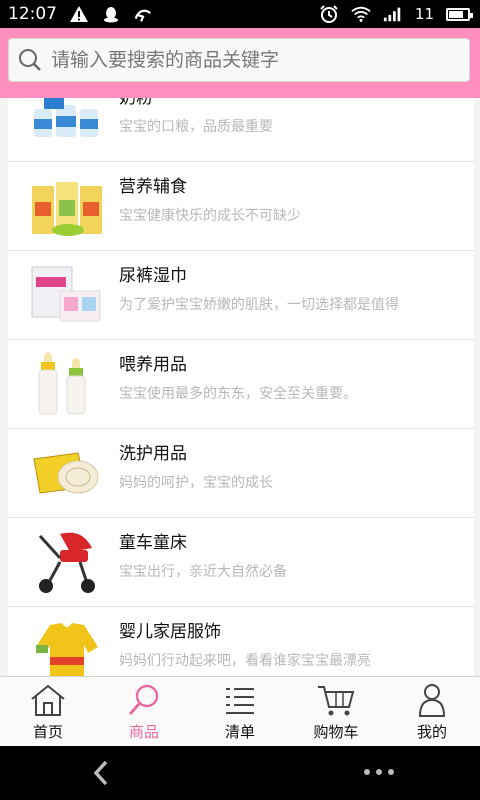 Image resolution: width=480 pixels, height=800 pixels. What do you see at coordinates (143, 732) in the screenshot?
I see `tab-label: 商品` at bounding box center [143, 732].